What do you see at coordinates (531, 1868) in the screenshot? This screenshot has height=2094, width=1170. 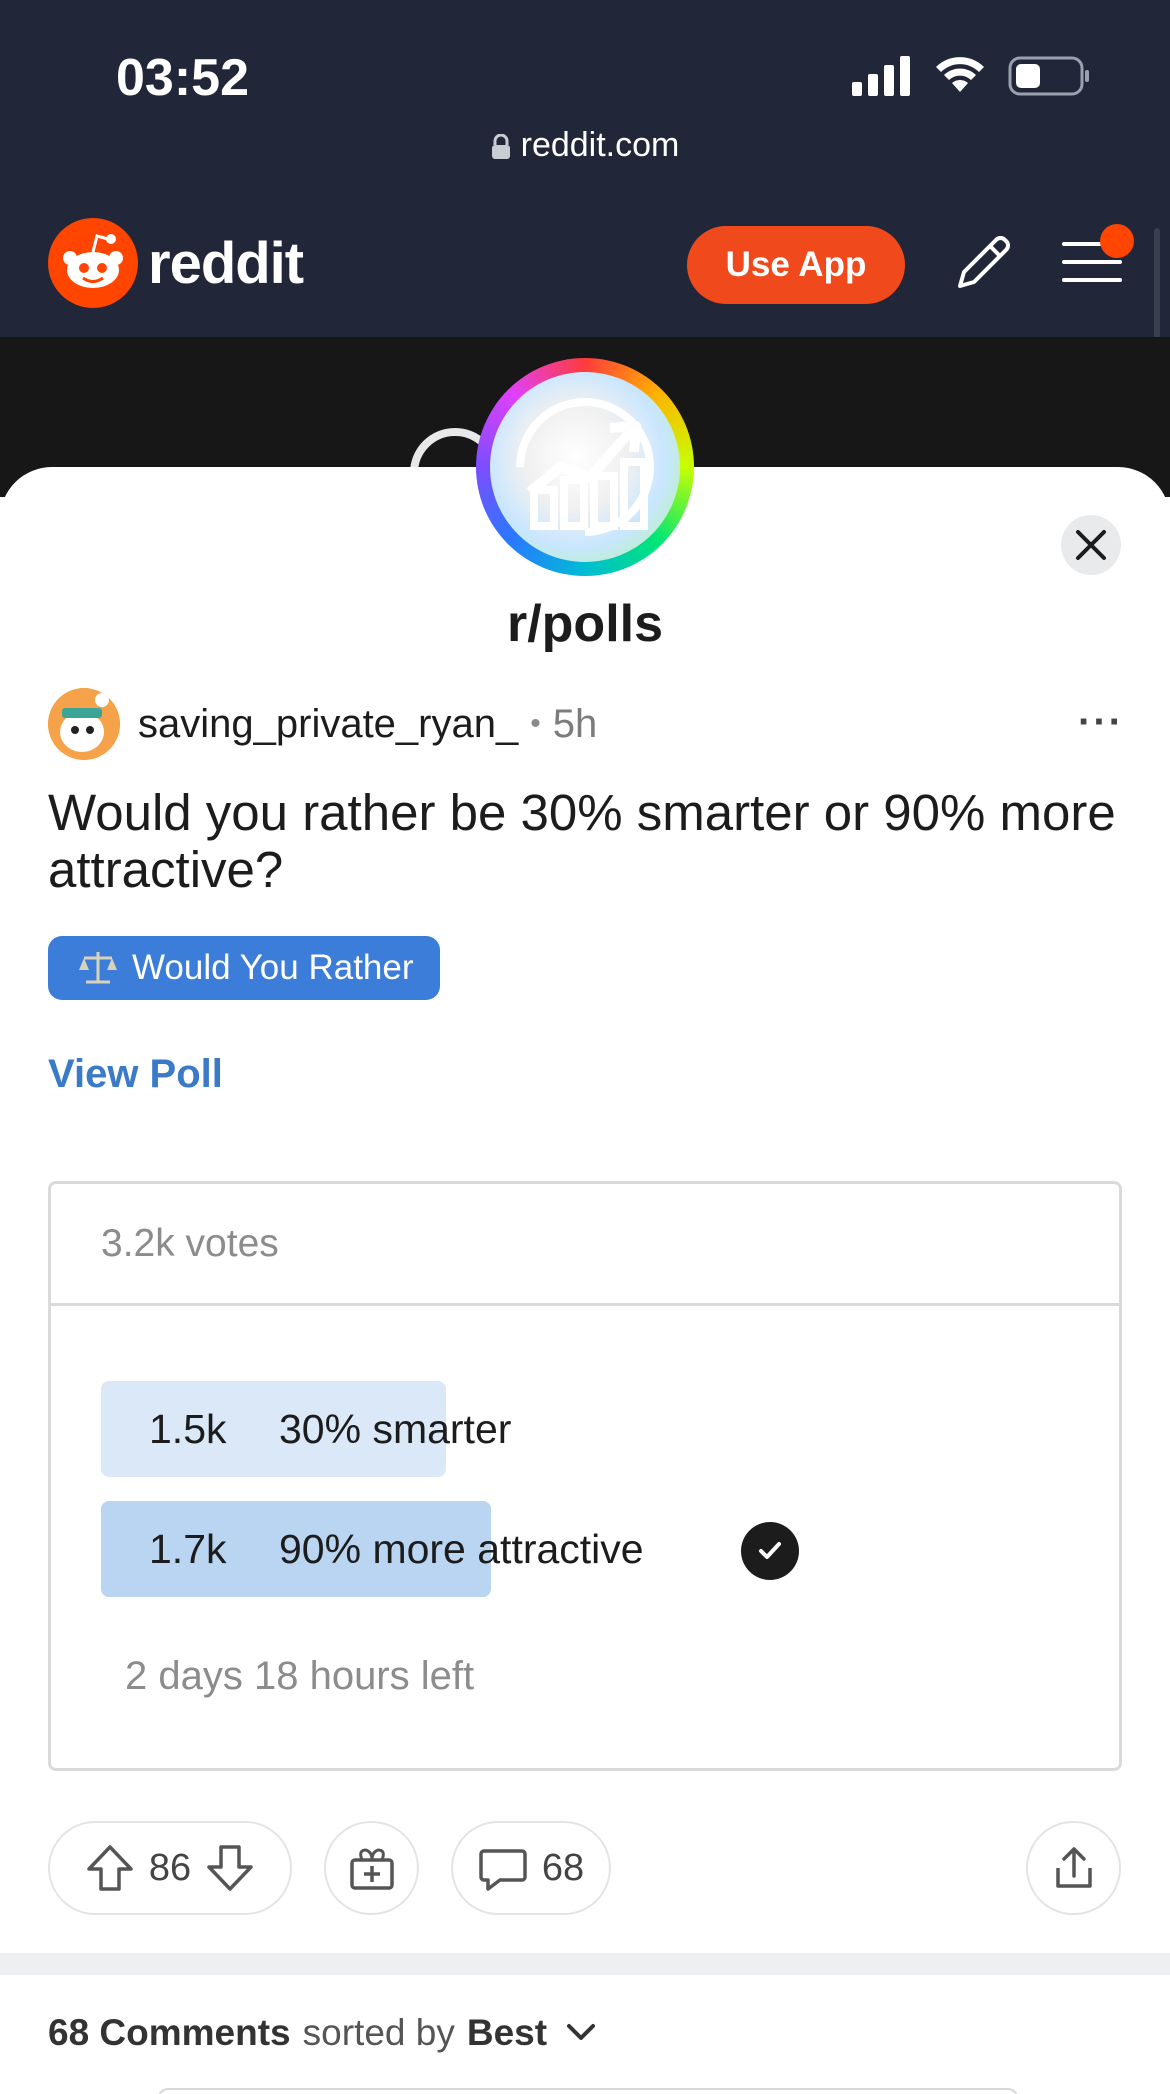 I see `comments-button: 68` at bounding box center [531, 1868].